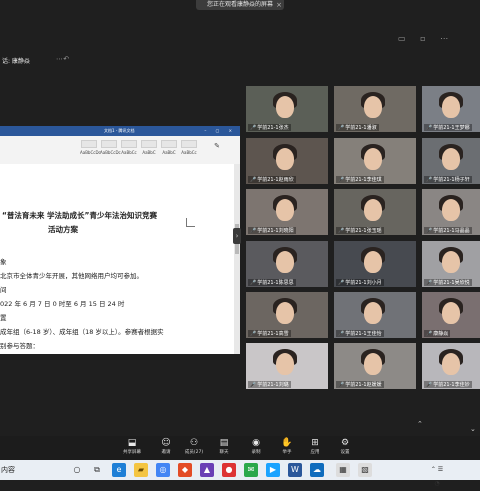 Image resolution: width=480 pixels, height=491 pixels. What do you see at coordinates (279, 5) in the screenshot?
I see `banner-close-icon: ×` at bounding box center [279, 5].